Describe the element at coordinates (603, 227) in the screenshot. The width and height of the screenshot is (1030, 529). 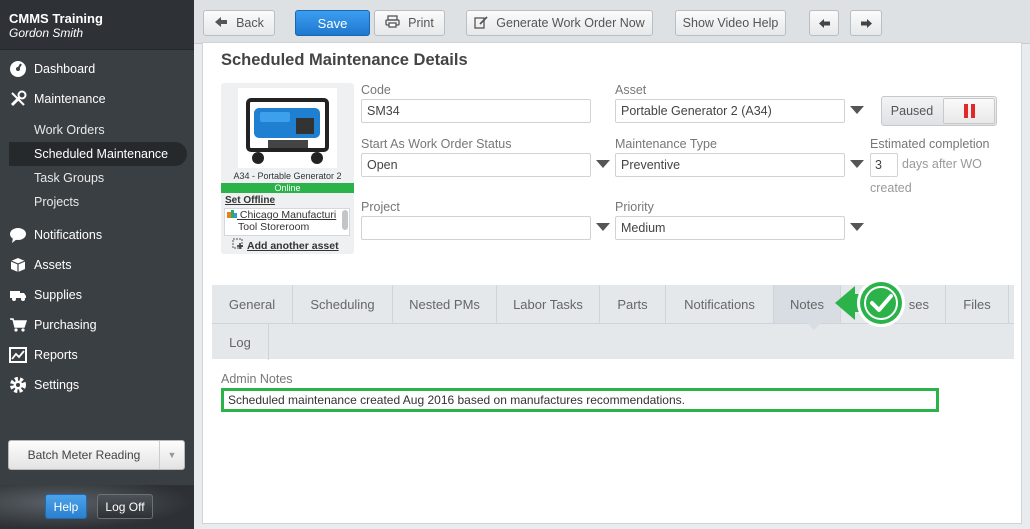
I see `project-dropdown-icon` at that location.